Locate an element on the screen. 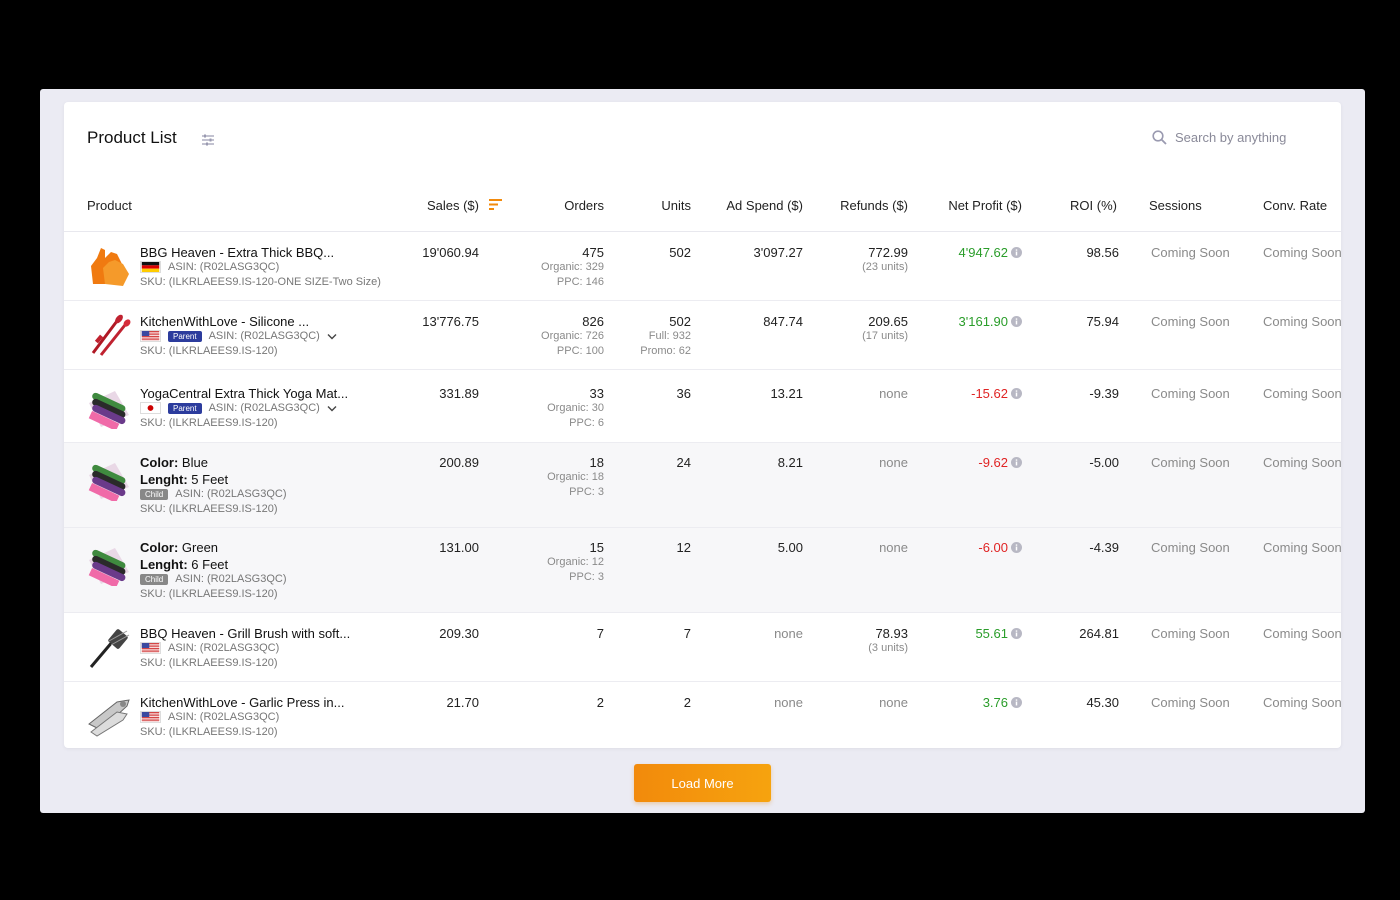 This screenshot has width=1400, height=900. column-header-units: Units is located at coordinates (662, 205).